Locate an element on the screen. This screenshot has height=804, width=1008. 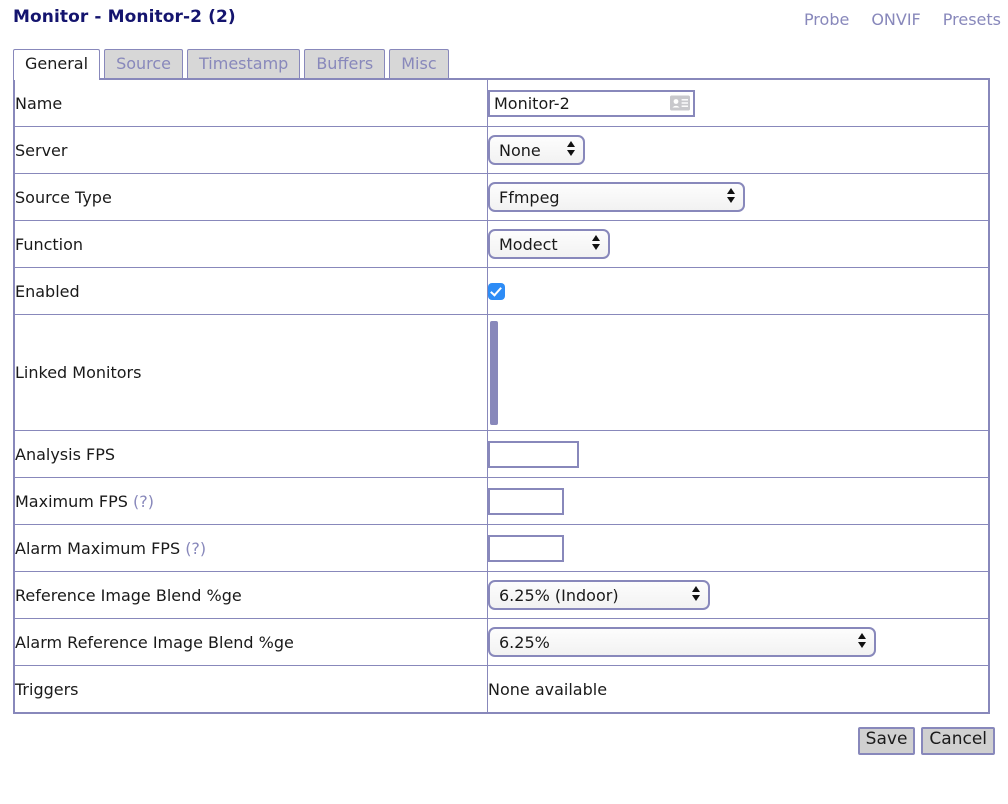
tab-misc: Misc is located at coordinates (419, 63).